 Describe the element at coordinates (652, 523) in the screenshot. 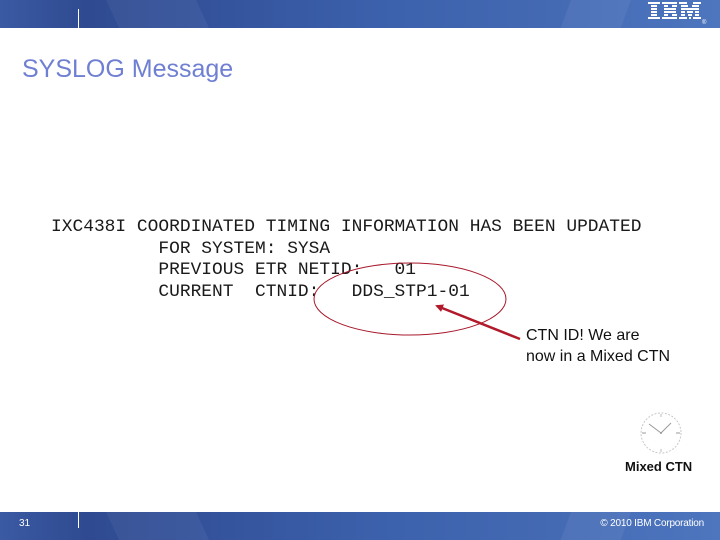

I see `copyright: © 2010 IBM Corporation` at that location.